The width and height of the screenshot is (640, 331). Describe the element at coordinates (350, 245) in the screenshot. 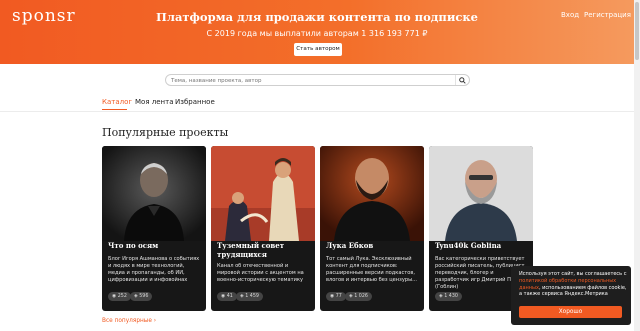

I see `project-title: Лука Ебков` at that location.